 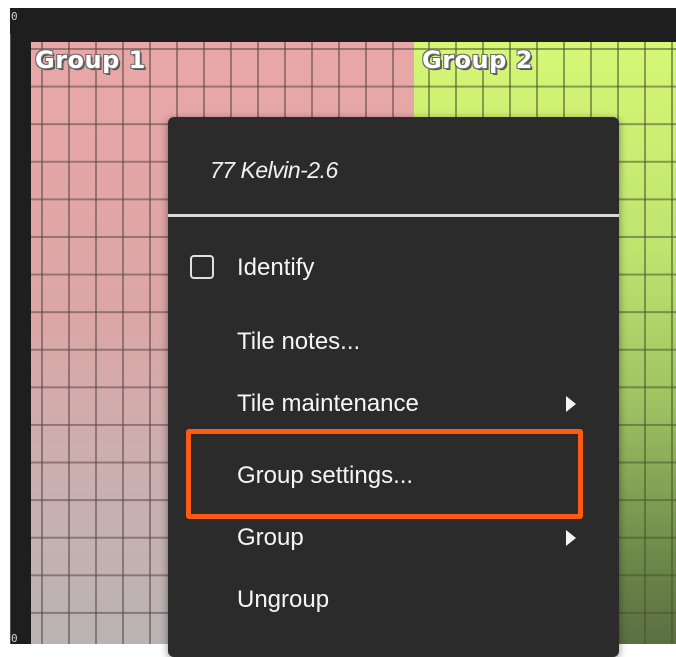 I want to click on menu-item-label: Identify, so click(x=276, y=267).